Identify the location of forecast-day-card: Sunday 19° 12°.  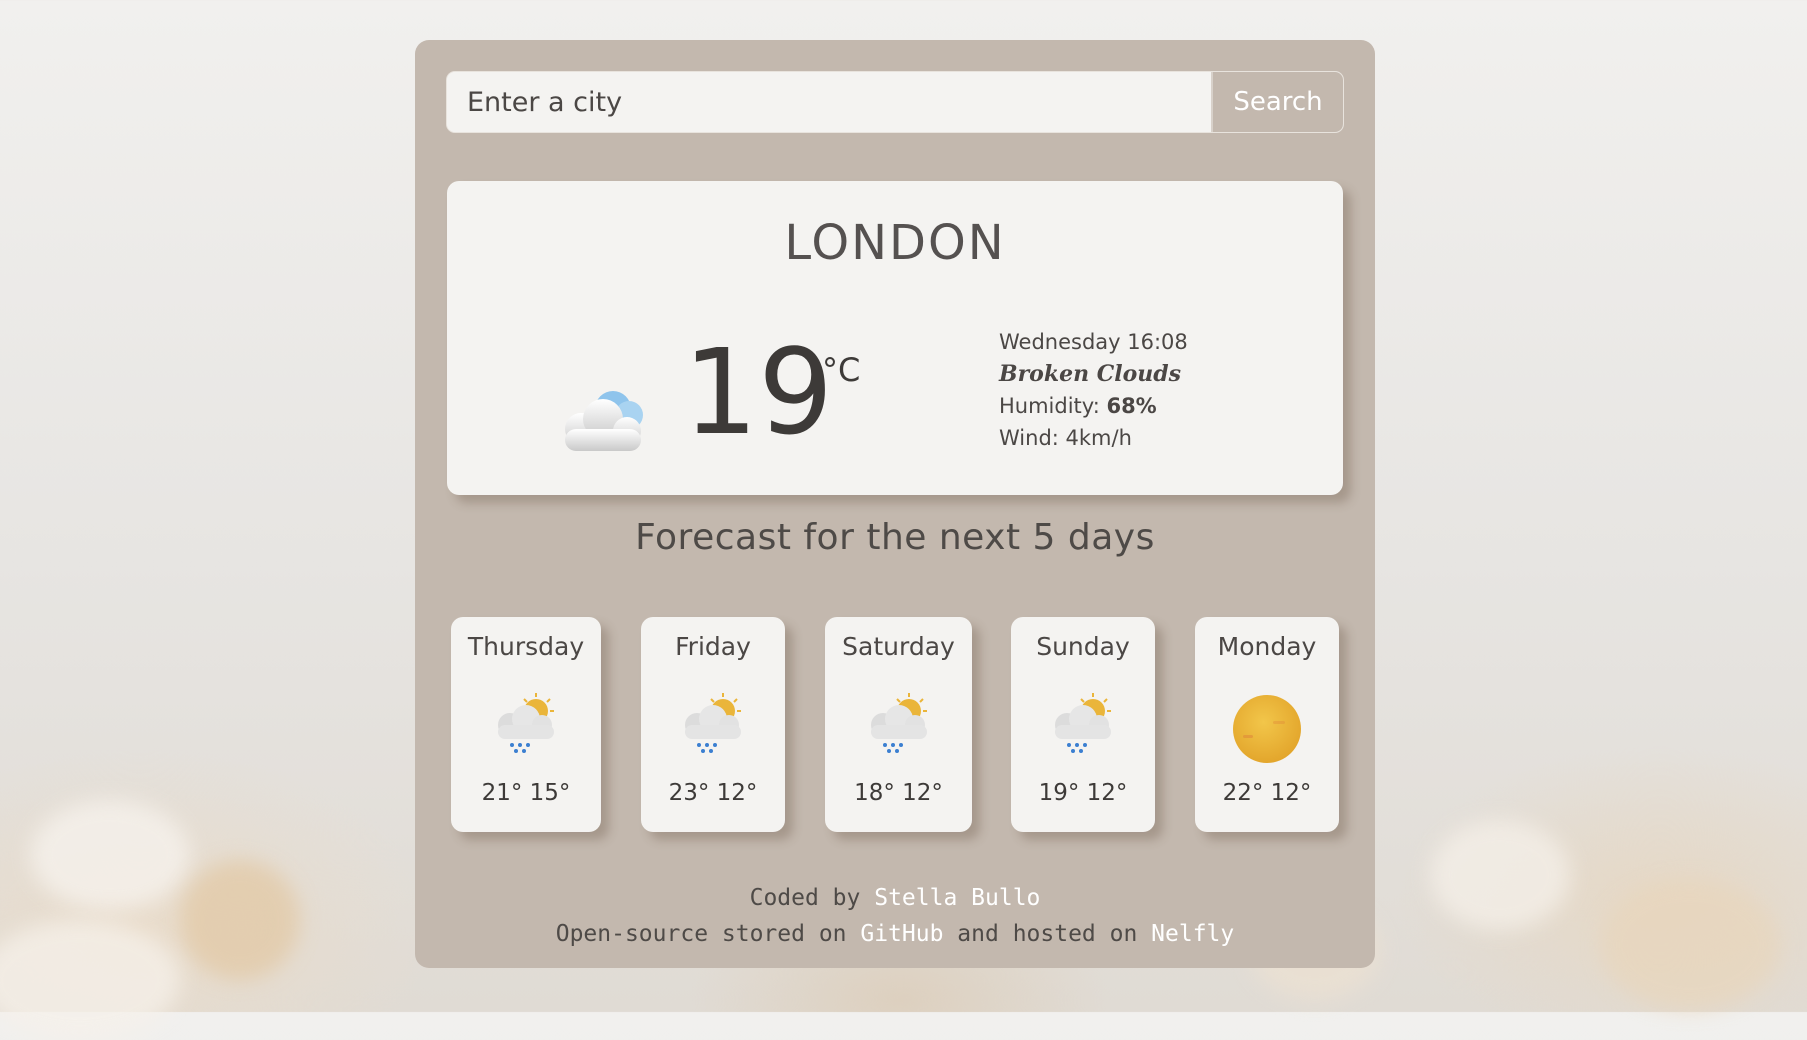
(1083, 724).